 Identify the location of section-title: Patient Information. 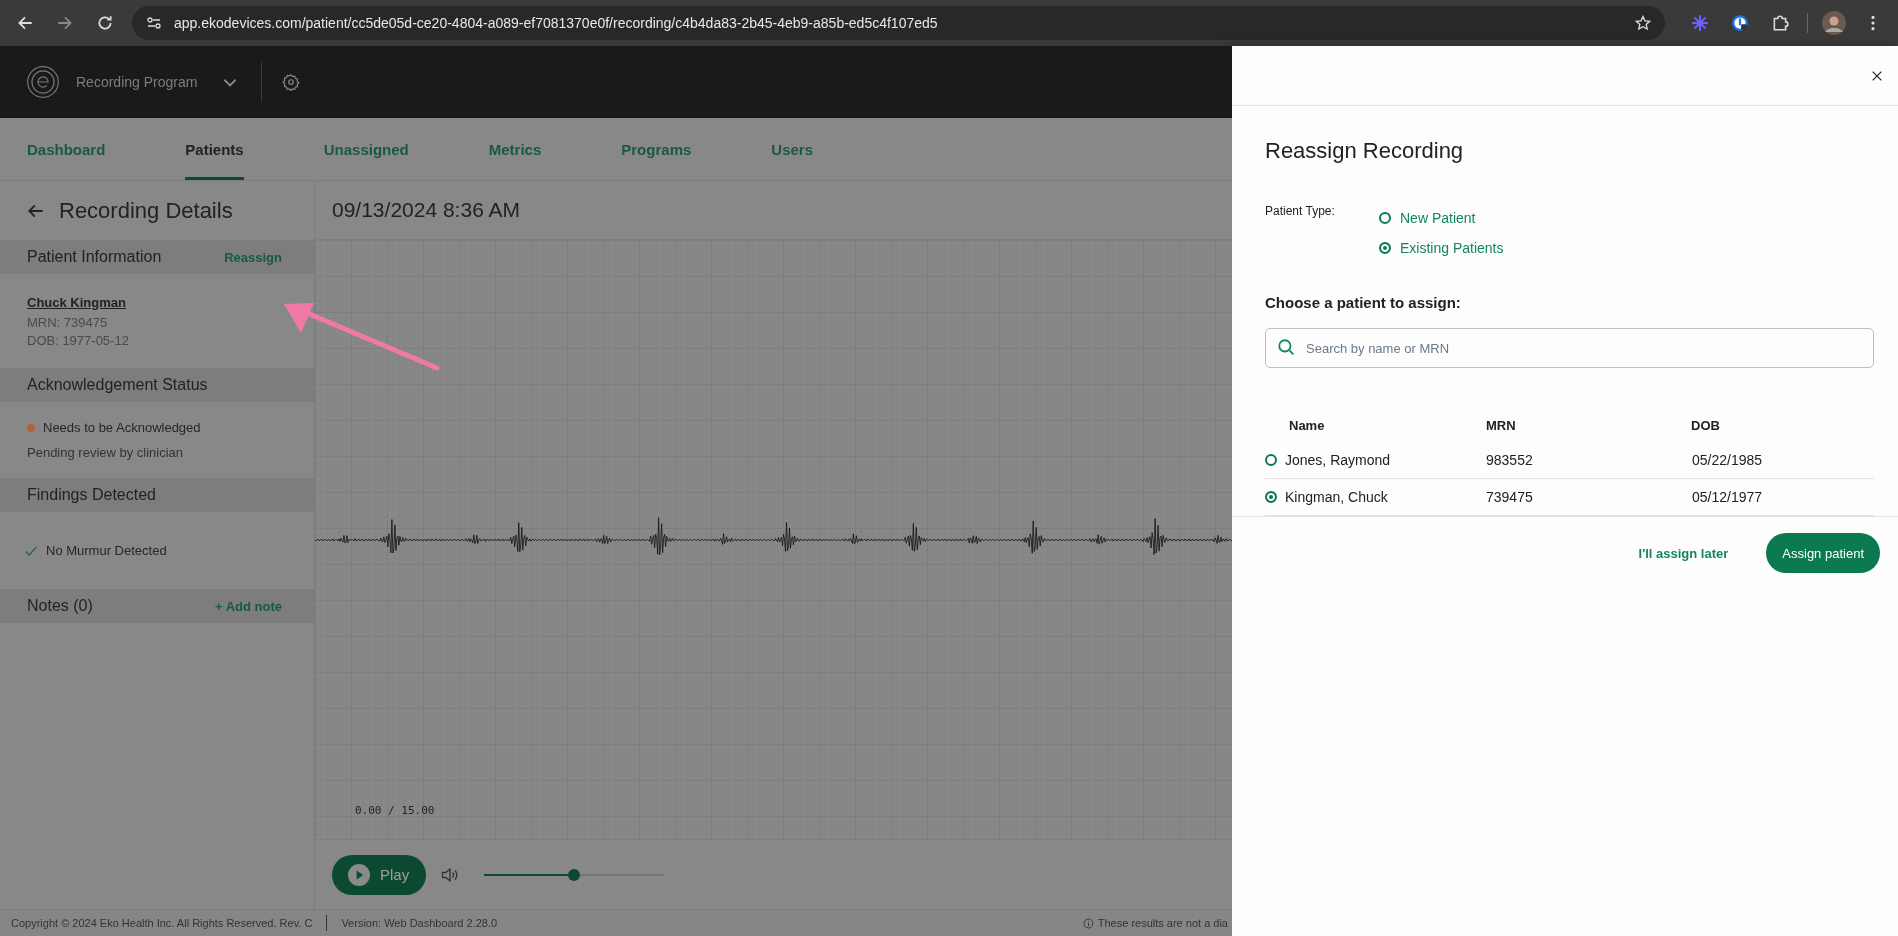
(94, 257).